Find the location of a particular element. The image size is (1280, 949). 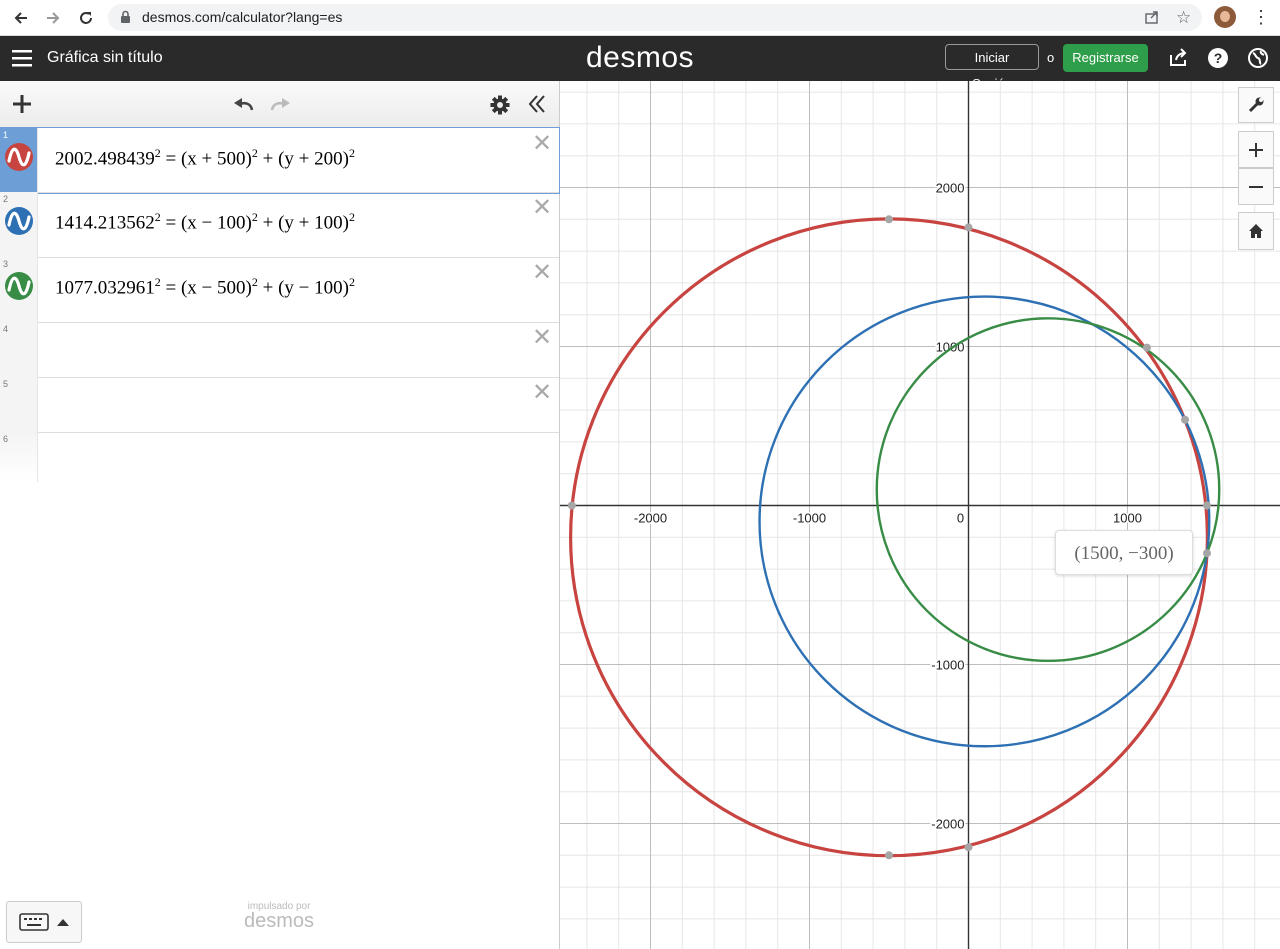

expression-gutter: 3 is located at coordinates (19, 289).